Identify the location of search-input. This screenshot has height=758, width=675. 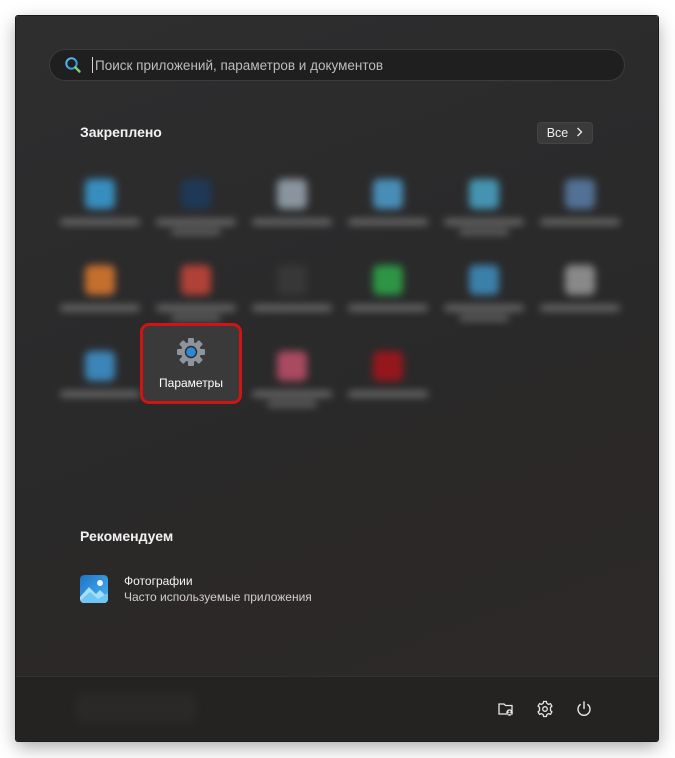
(359, 65).